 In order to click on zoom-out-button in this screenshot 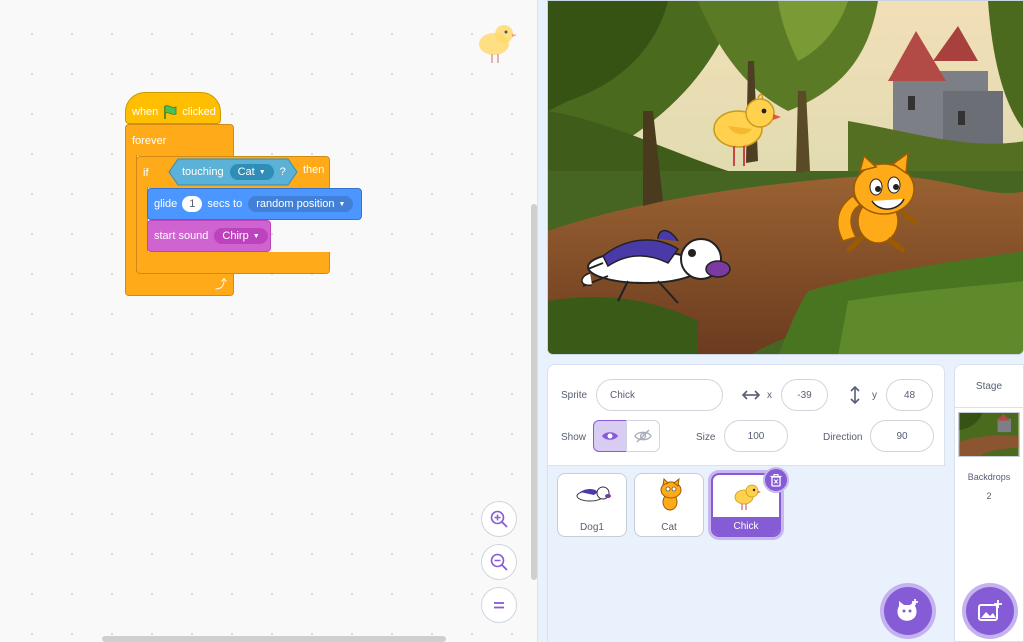, I will do `click(499, 562)`.